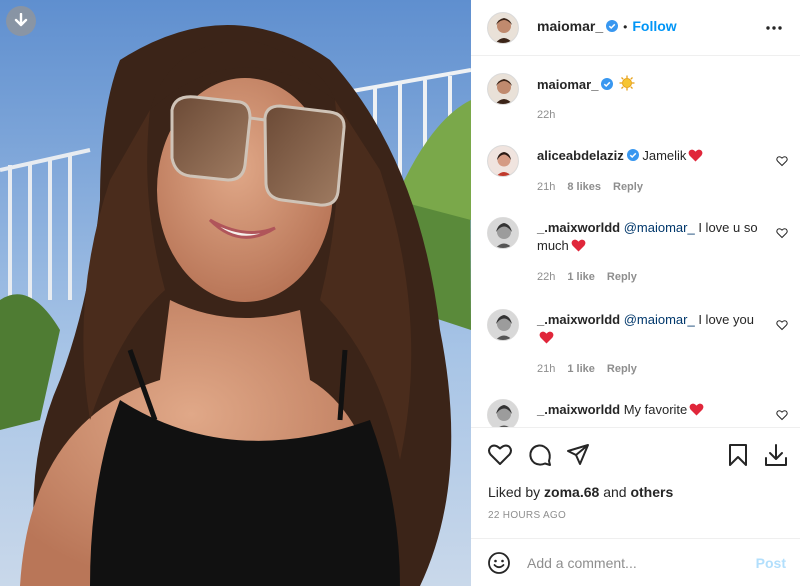  Describe the element at coordinates (776, 455) in the screenshot. I see `download-icon` at that location.